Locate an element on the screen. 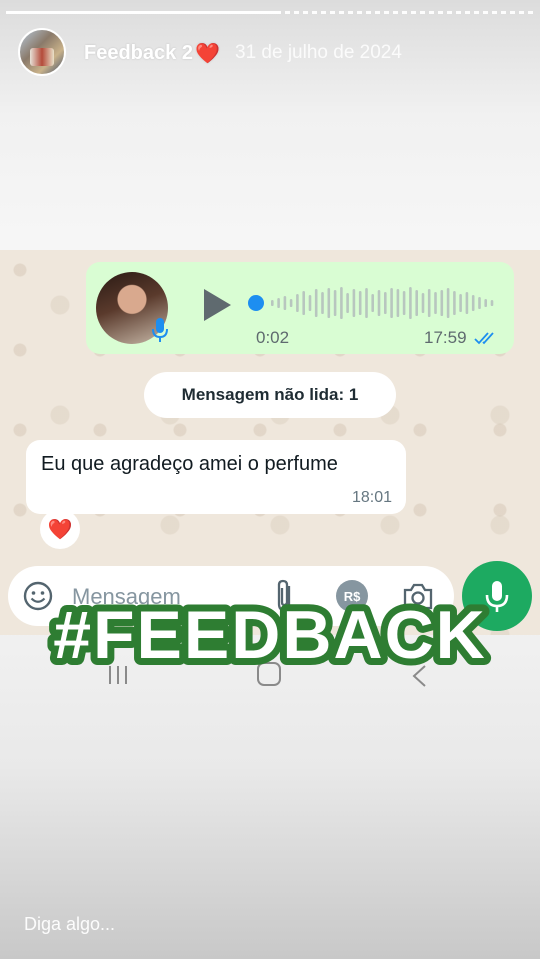 The image size is (540, 959). double-check-read-icon is located at coordinates (484, 338).